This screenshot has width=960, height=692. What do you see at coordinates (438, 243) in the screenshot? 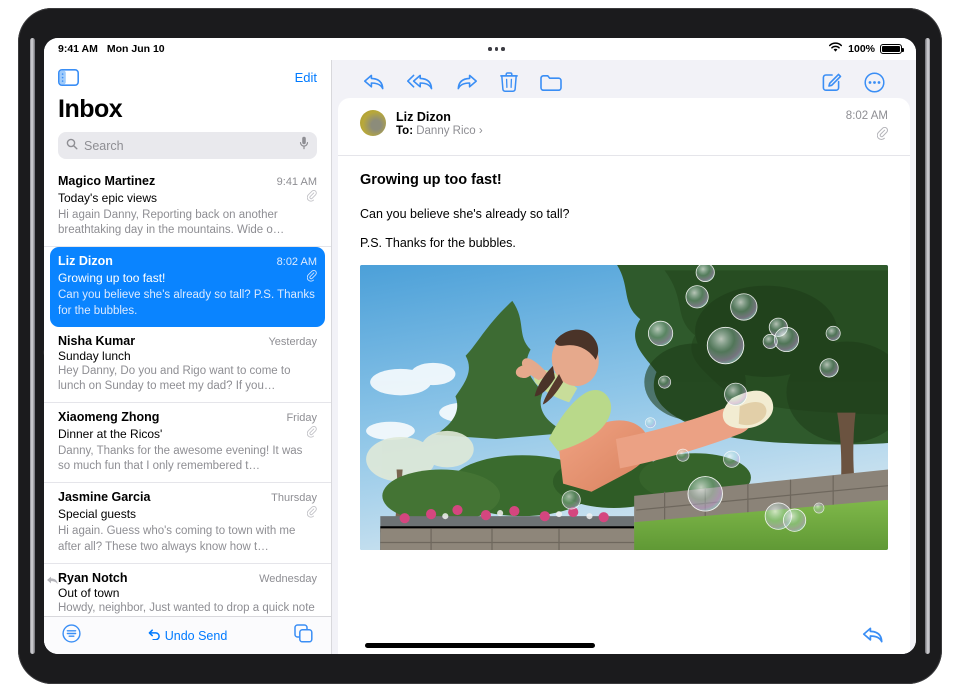
I see `message-paragraph: P.S. Thanks for the bubbles.` at bounding box center [438, 243].